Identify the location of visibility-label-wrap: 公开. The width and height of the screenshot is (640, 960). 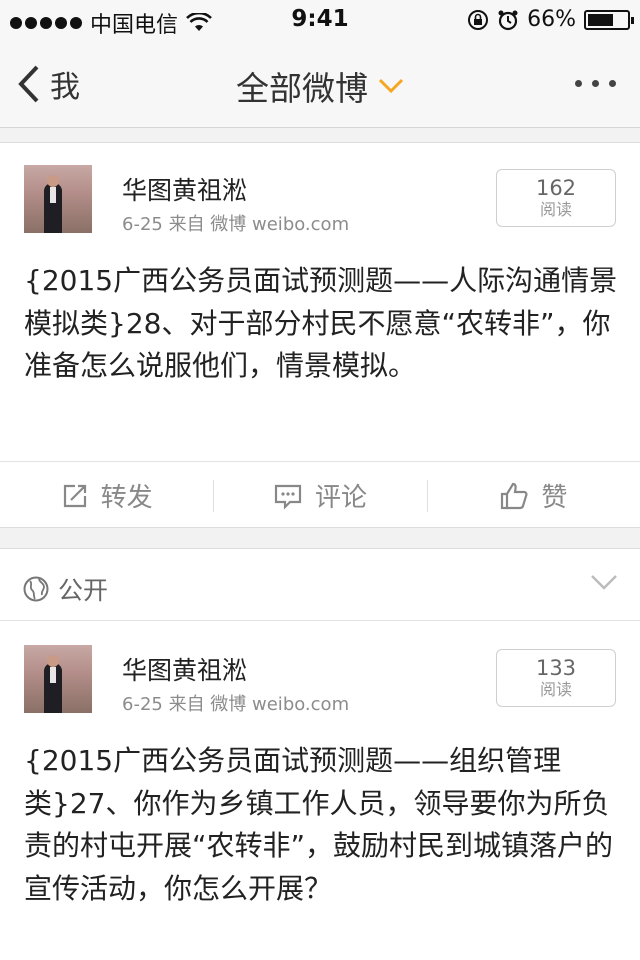
(65, 589).